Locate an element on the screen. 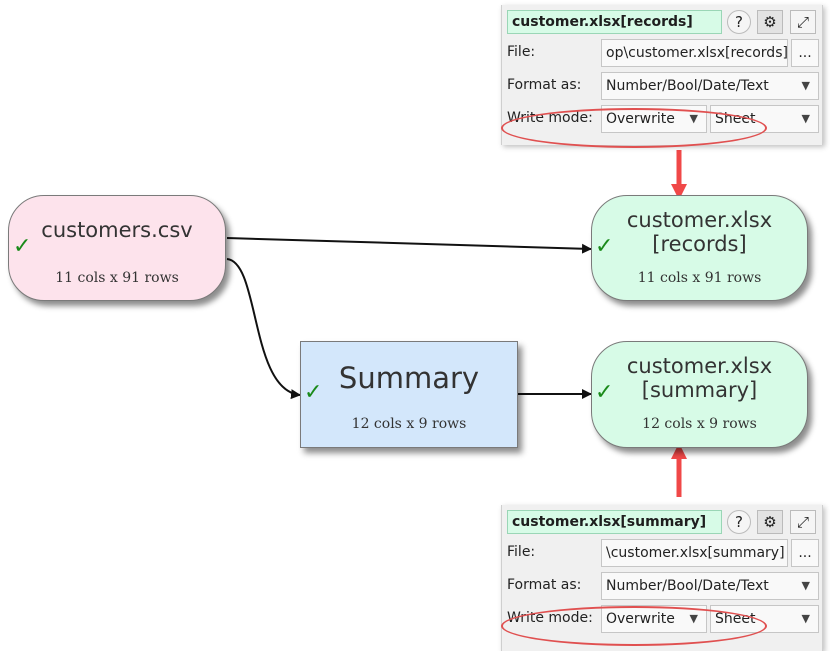 The width and height of the screenshot is (830, 651). node-name-field: customer.xlsx[records] is located at coordinates (614, 22).